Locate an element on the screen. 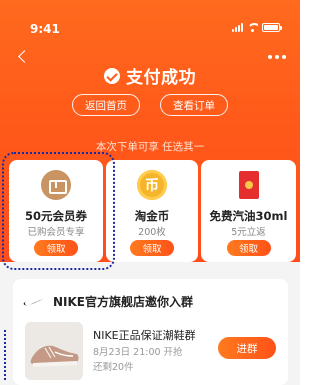 The height and width of the screenshot is (385, 320). back-home-button: 返回首页 is located at coordinates (106, 105).